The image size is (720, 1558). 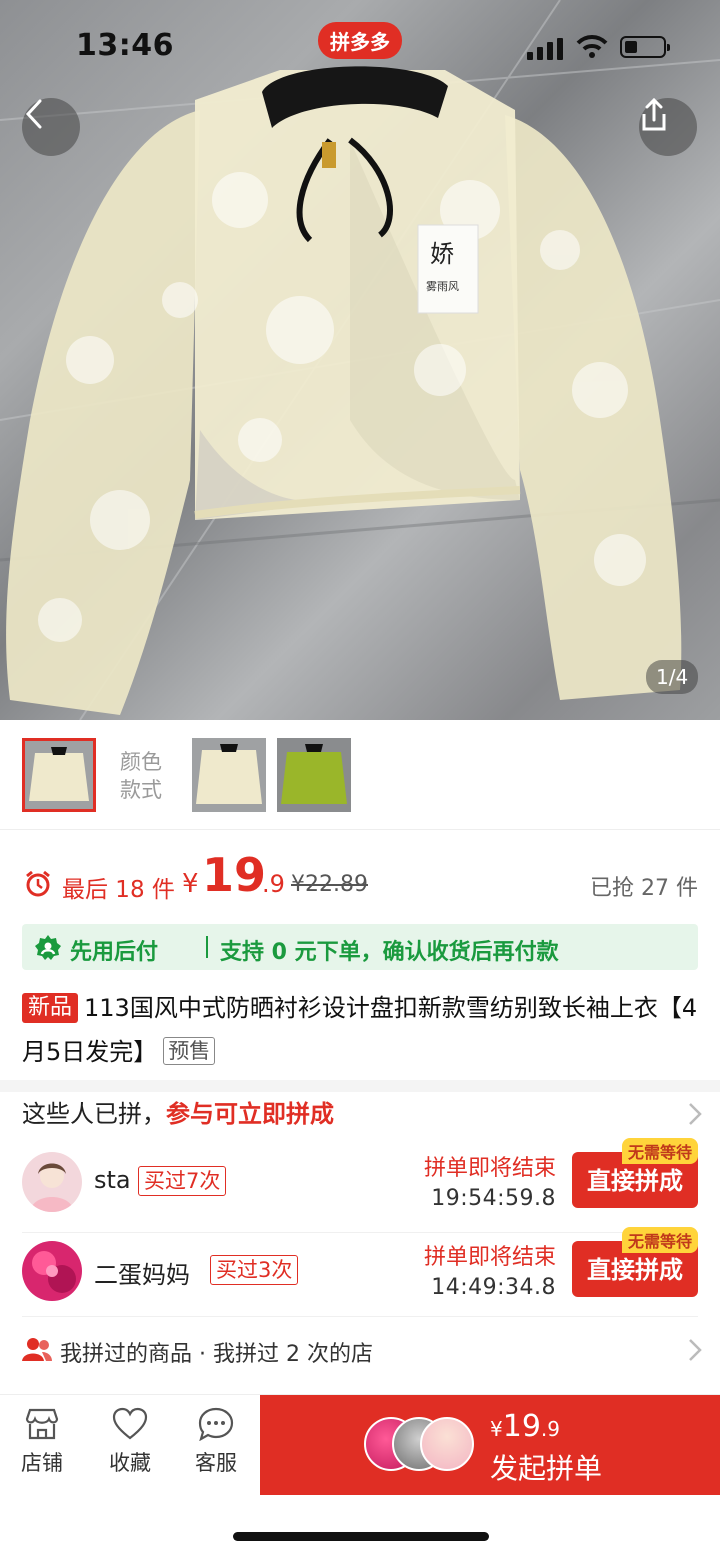 What do you see at coordinates (125, 45) in the screenshot?
I see `status-time: 13:46` at bounding box center [125, 45].